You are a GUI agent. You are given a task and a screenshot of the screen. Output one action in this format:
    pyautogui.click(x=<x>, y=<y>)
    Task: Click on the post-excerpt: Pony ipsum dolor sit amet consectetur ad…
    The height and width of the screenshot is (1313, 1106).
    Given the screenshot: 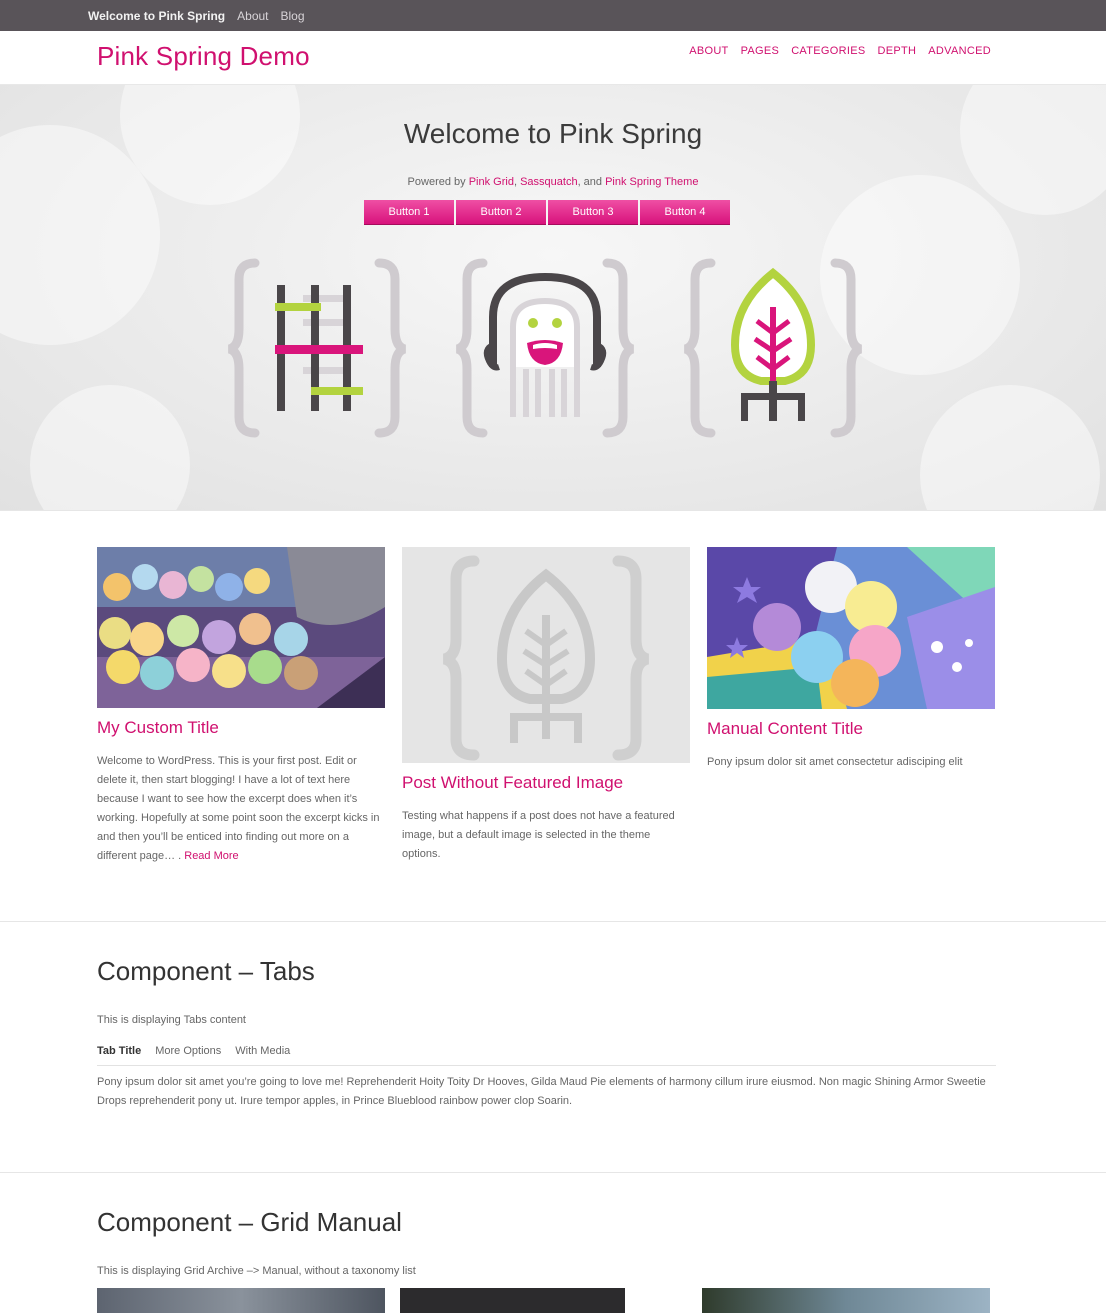 What is the action you would take?
    pyautogui.click(x=835, y=762)
    